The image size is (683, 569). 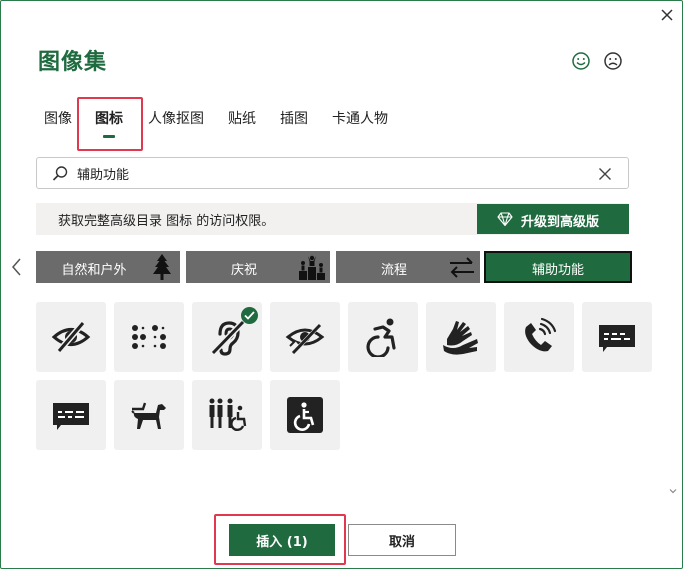 I want to click on icon-tile-service-dog, so click(x=149, y=415).